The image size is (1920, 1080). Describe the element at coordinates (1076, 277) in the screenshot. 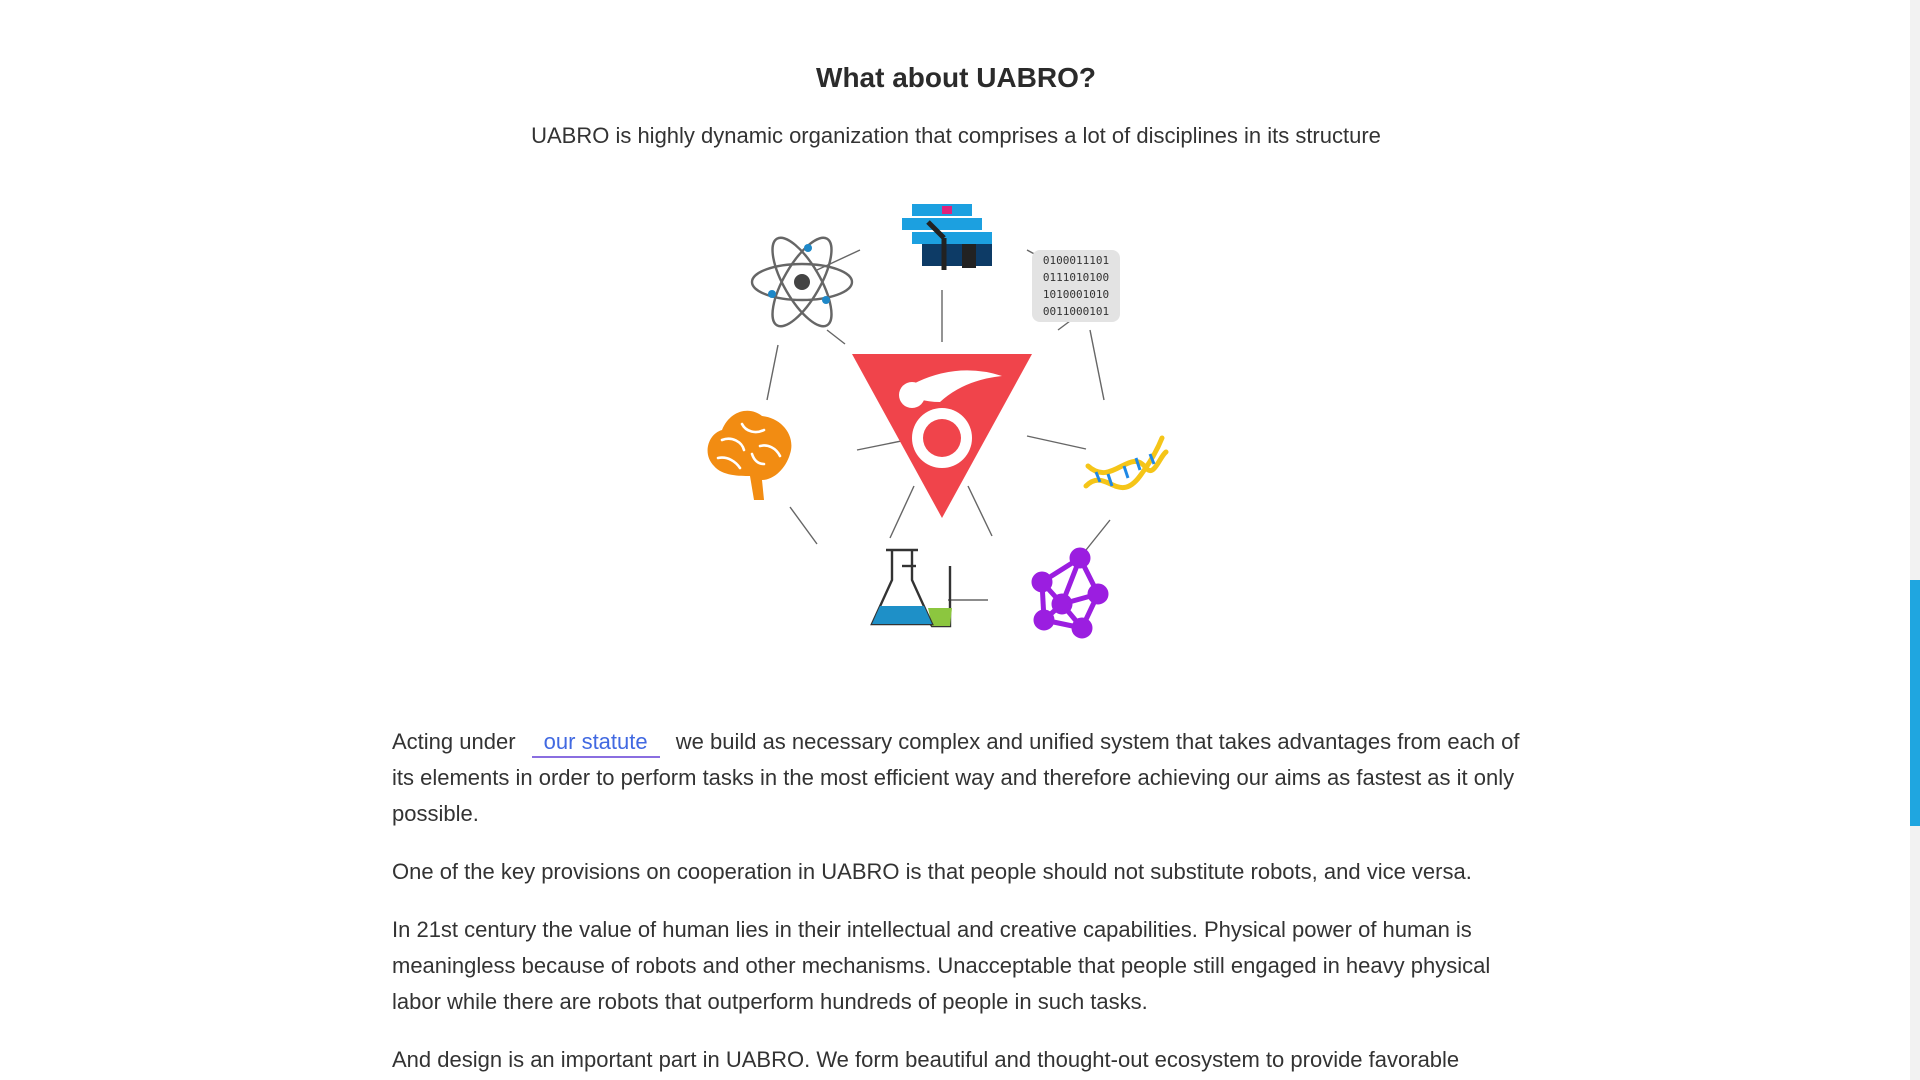

I see `binary-line: 0111010100` at that location.